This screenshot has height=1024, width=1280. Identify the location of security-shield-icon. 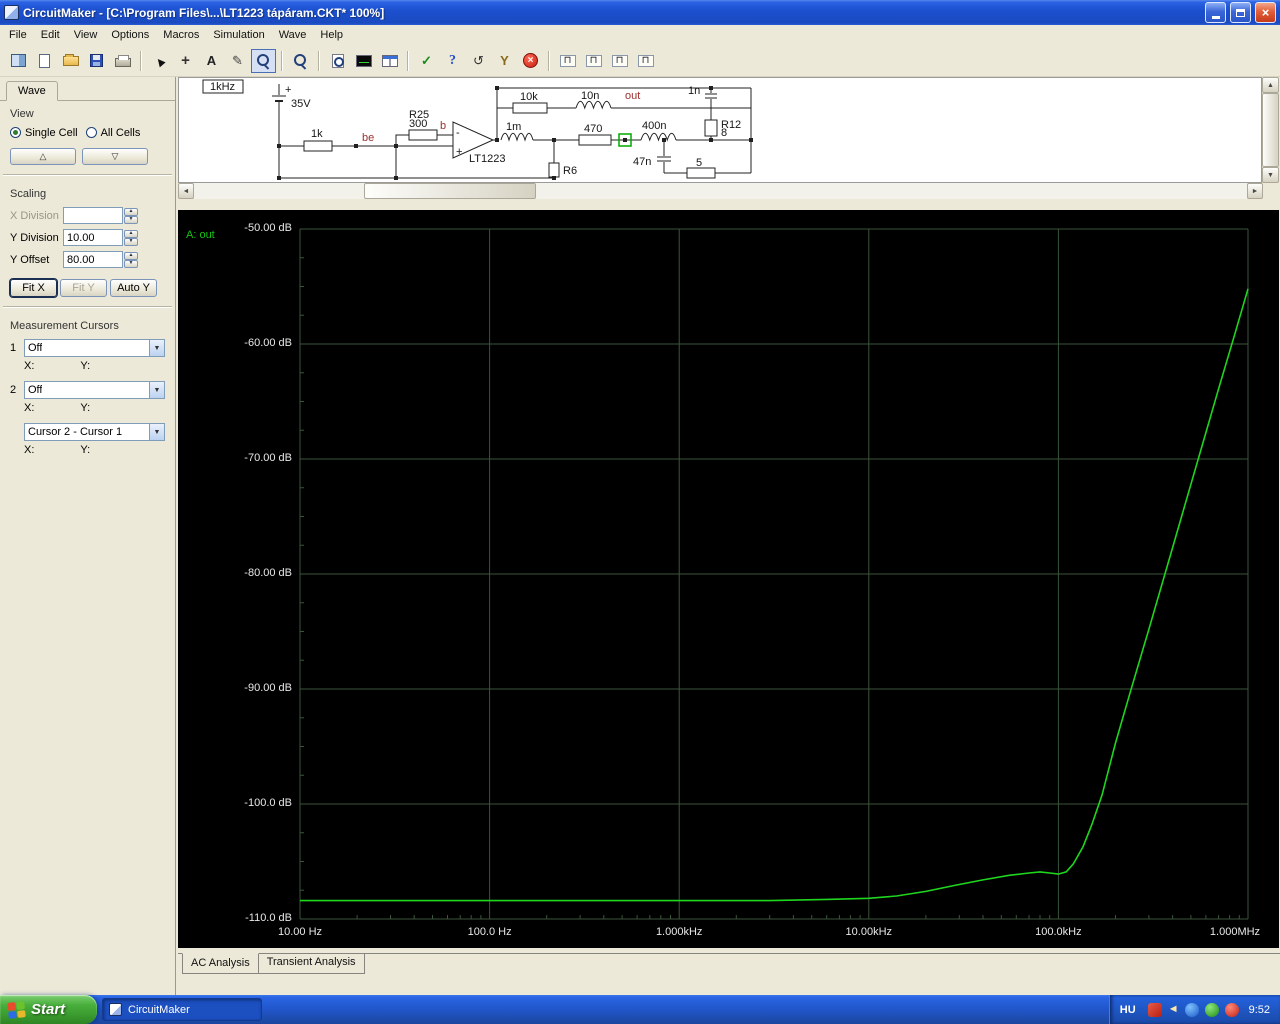
(1154, 1009).